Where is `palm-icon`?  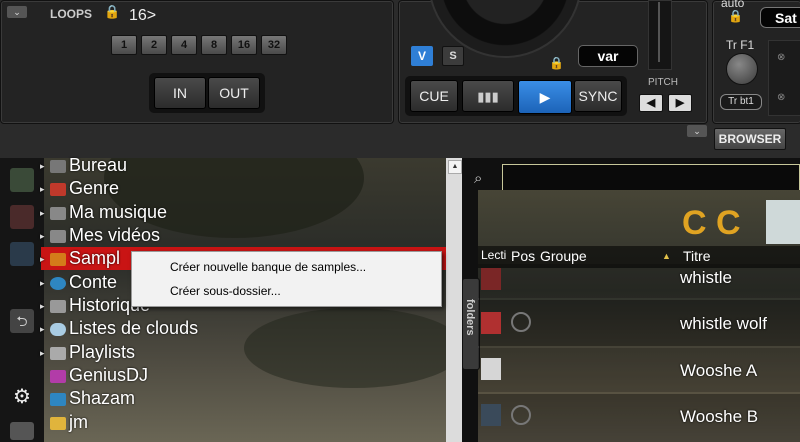
palm-icon is located at coordinates (22, 180).